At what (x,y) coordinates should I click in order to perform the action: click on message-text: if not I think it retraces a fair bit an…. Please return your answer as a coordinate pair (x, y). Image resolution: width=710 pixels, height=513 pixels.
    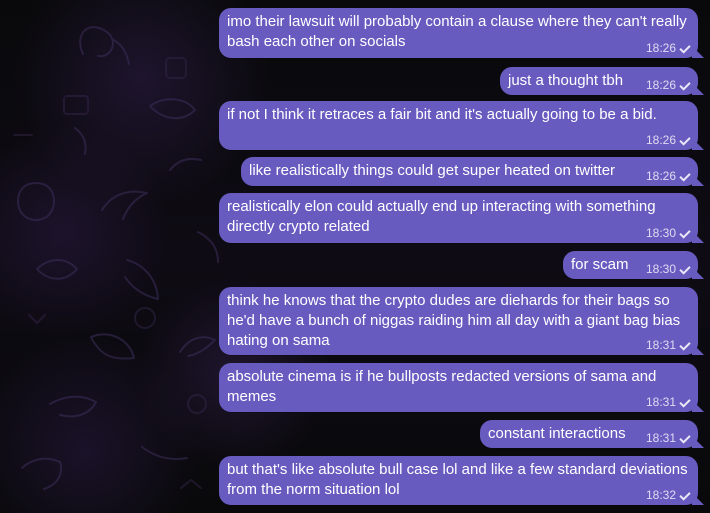
    Looking at the image, I should click on (442, 114).